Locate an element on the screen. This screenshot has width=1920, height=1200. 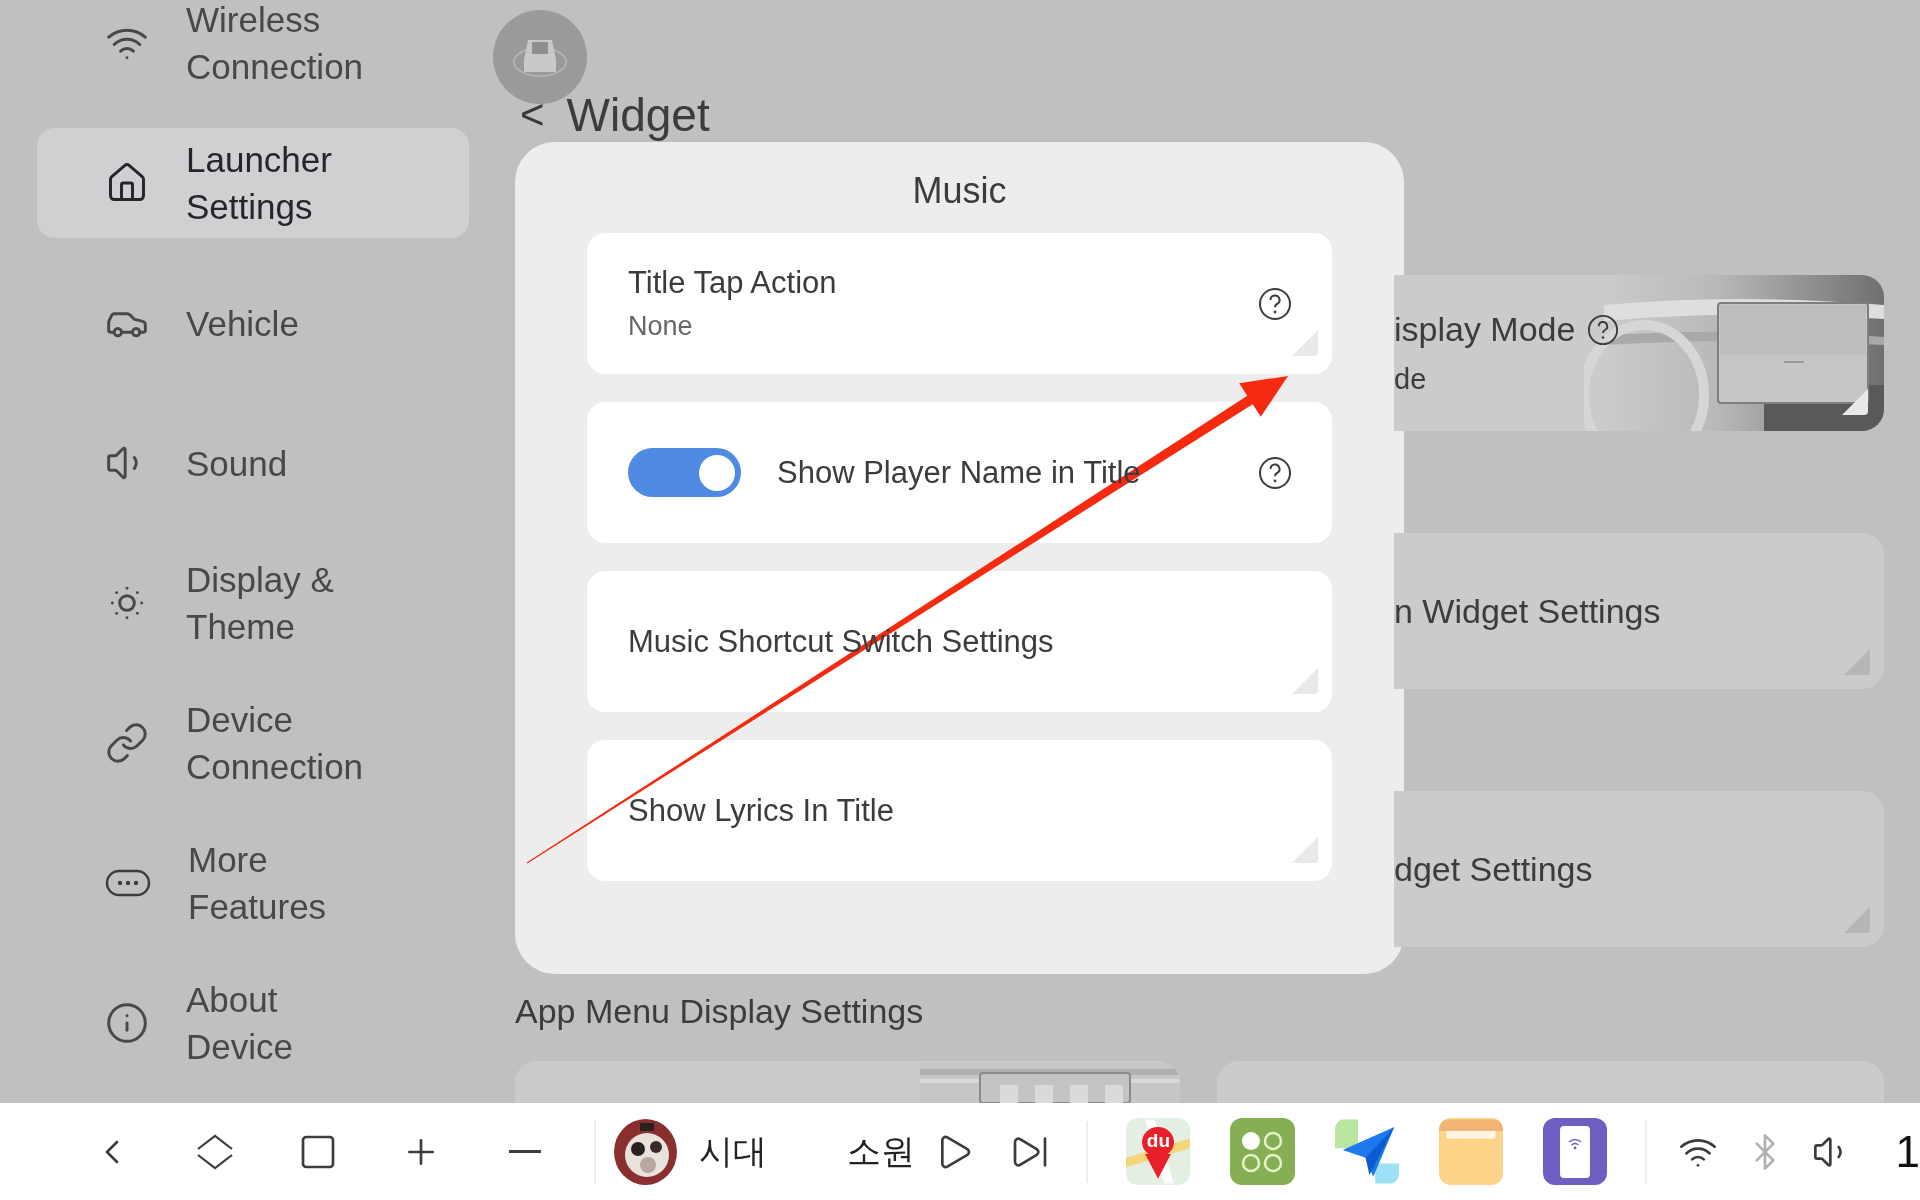
track-artist: 소원 is located at coordinates (881, 1151).